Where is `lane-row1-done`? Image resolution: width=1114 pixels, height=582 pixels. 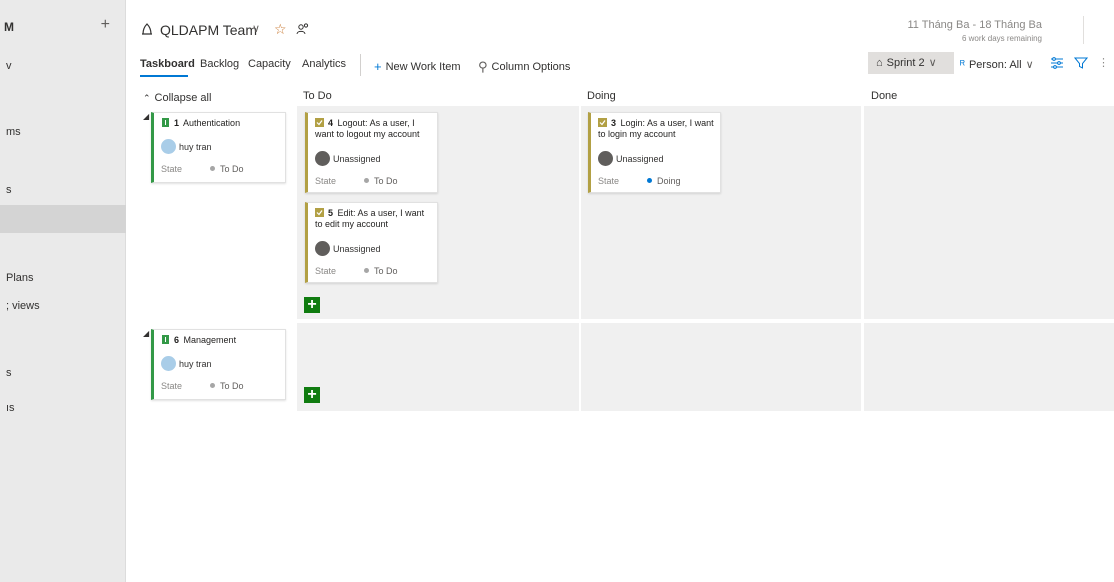 lane-row1-done is located at coordinates (989, 212).